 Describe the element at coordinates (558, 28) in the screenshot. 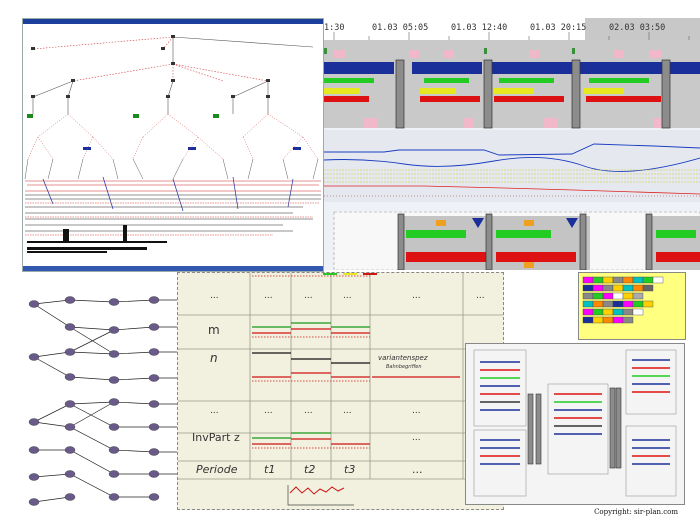

I see `timeline-label-3: 01.03 20:15` at that location.